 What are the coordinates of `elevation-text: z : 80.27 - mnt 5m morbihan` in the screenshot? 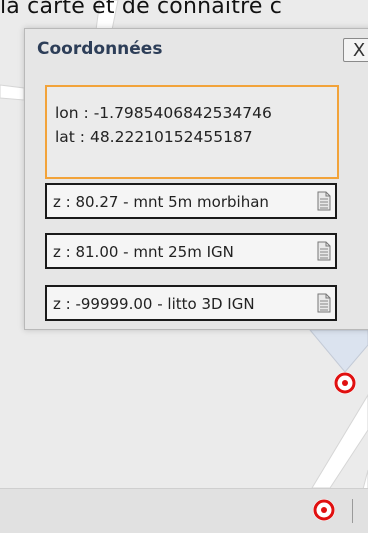 It's located at (161, 202).